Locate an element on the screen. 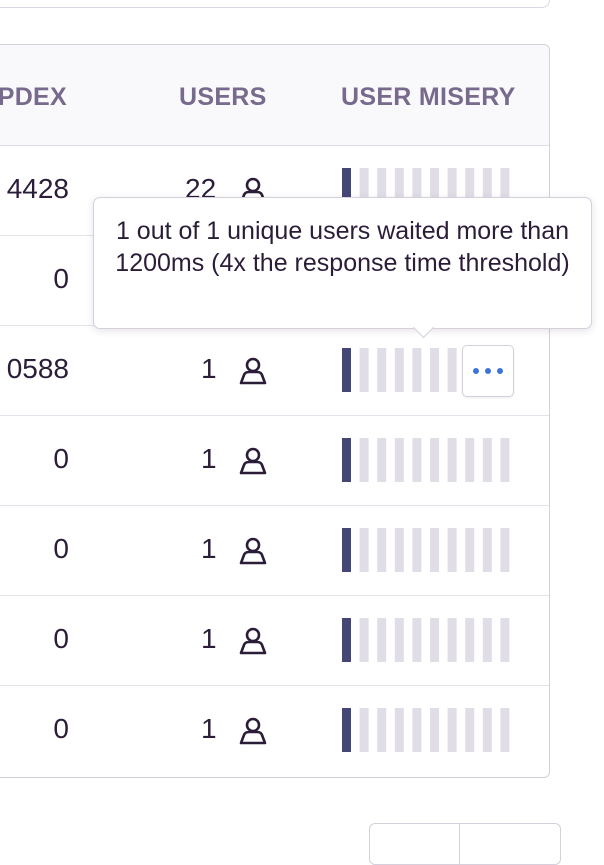  ellipsis-icon is located at coordinates (488, 371).